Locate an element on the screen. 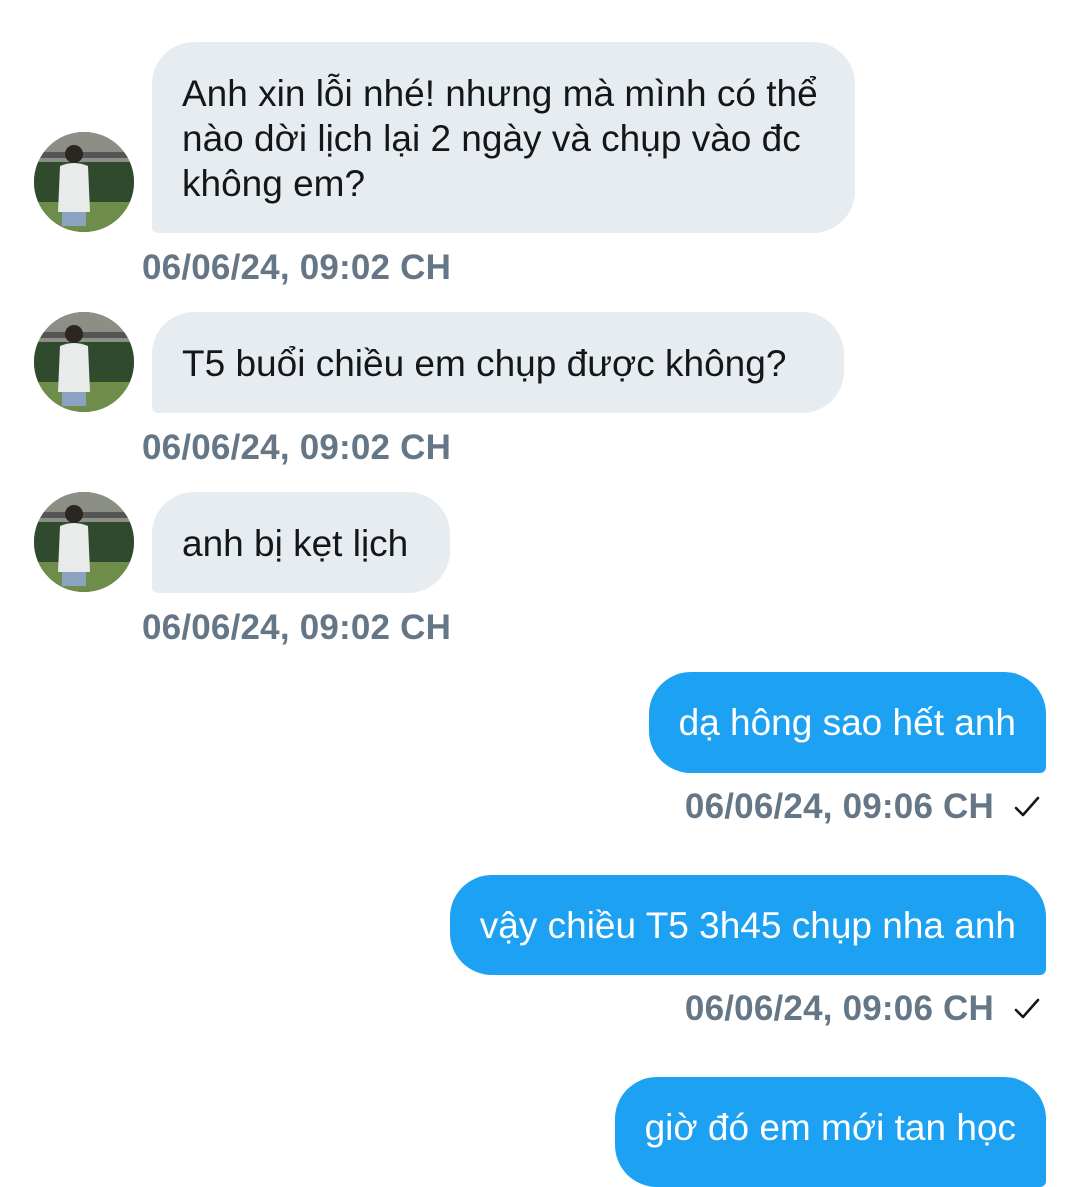 The image size is (1080, 1187). message-text: vậy chiều T5 3h45 chụp nha anh is located at coordinates (747, 925).